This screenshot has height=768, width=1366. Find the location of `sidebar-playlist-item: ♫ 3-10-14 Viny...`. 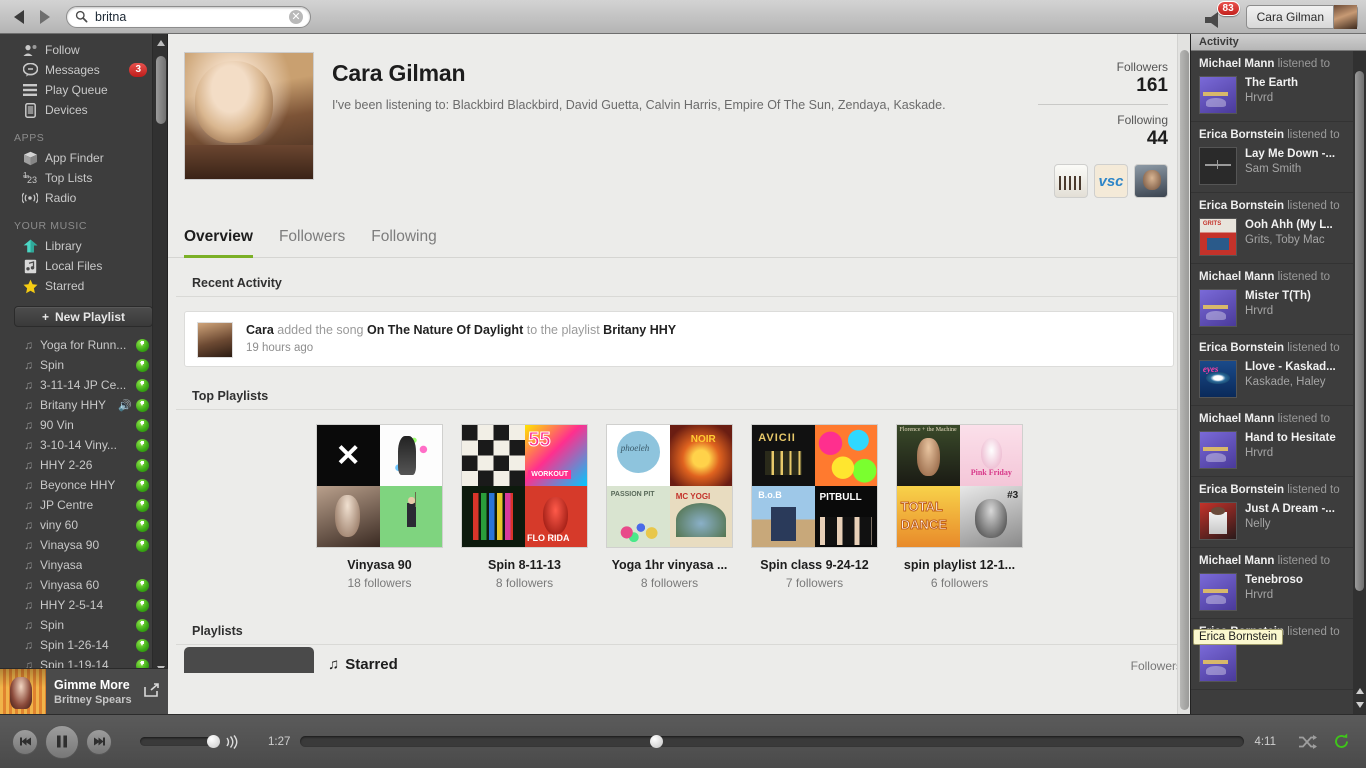

sidebar-playlist-item: ♫ 3-10-14 Viny... is located at coordinates (83, 445).